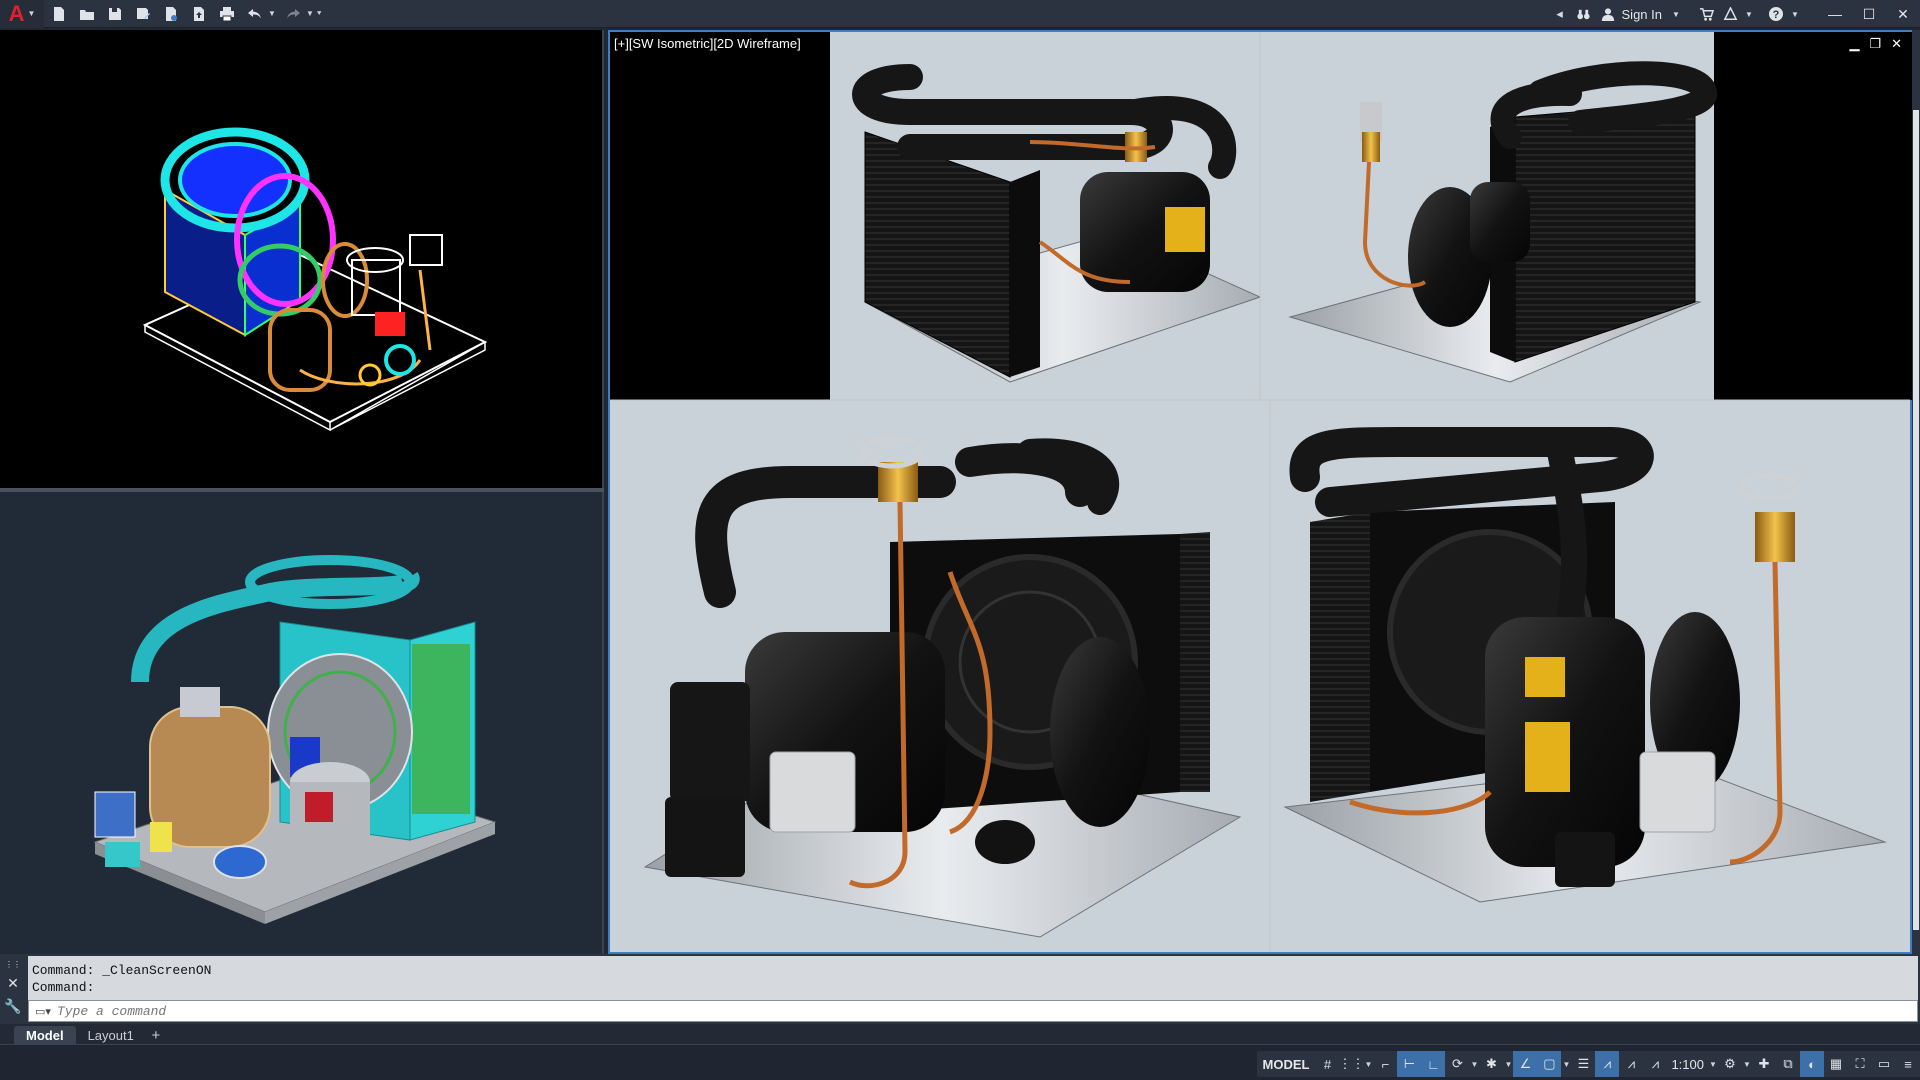 The width and height of the screenshot is (1920, 1080). I want to click on object-snap-icon: ▢, so click(1549, 1064).